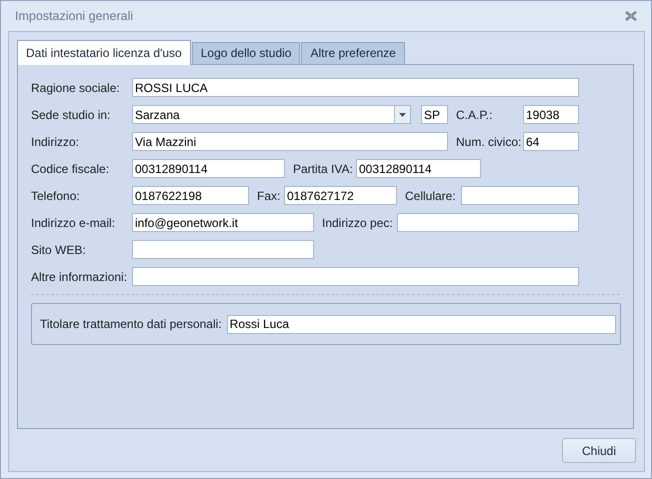 This screenshot has height=479, width=652. I want to click on text-field: Rossi Luca, so click(421, 324).